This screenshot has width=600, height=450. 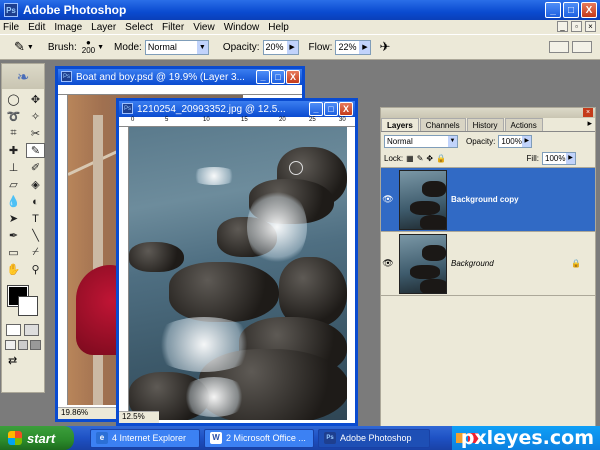 I want to click on brush-icon: ✎, so click(x=35, y=150).